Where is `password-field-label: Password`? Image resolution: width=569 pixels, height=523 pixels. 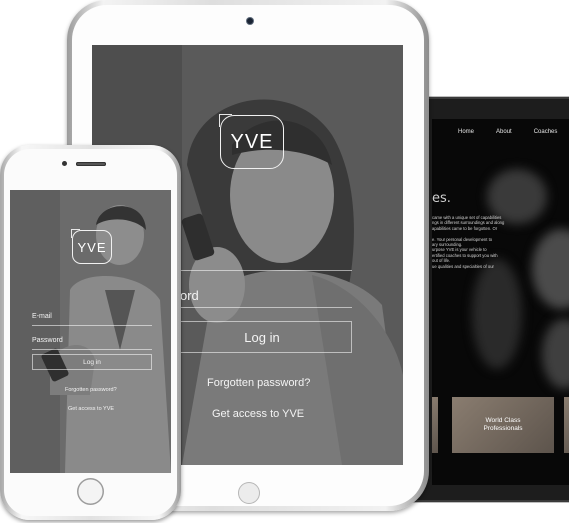 password-field-label: Password is located at coordinates (47, 340).